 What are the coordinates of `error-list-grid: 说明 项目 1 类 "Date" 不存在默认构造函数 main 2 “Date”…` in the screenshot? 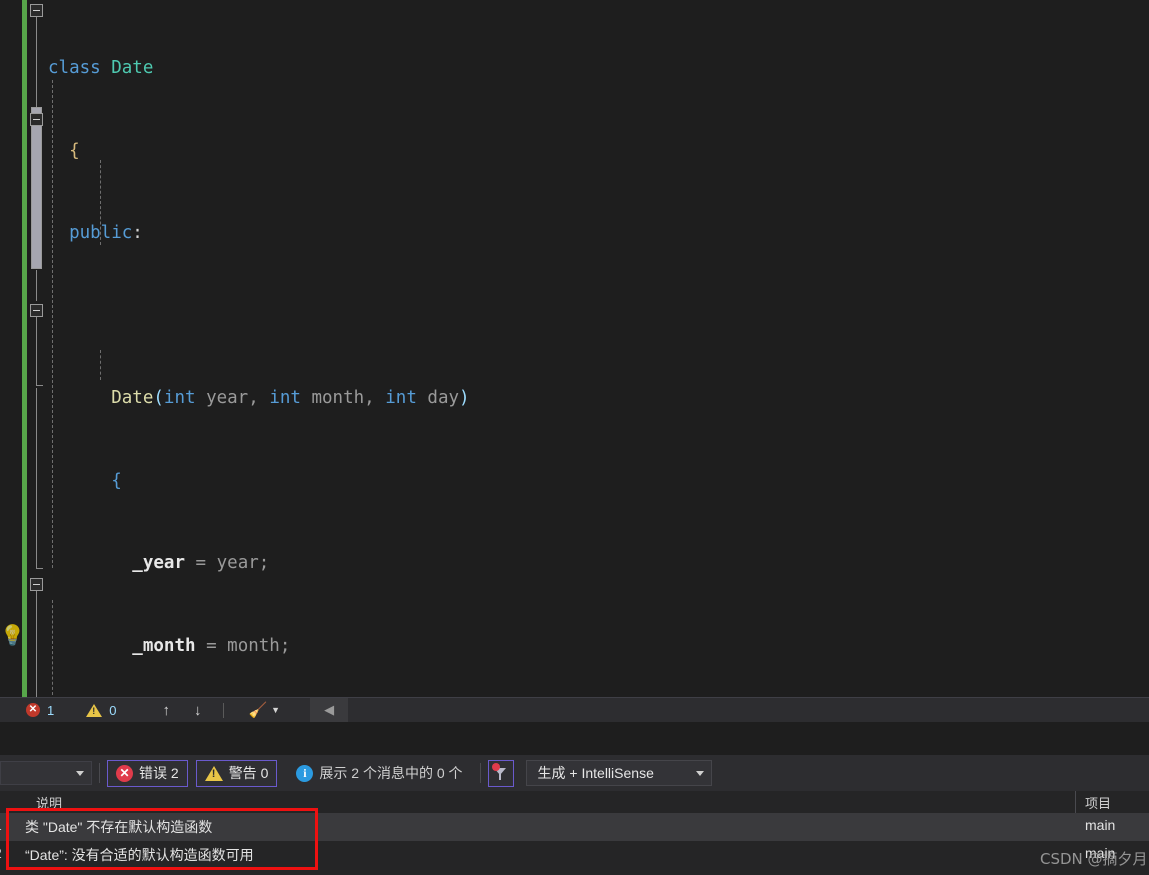 It's located at (574, 833).